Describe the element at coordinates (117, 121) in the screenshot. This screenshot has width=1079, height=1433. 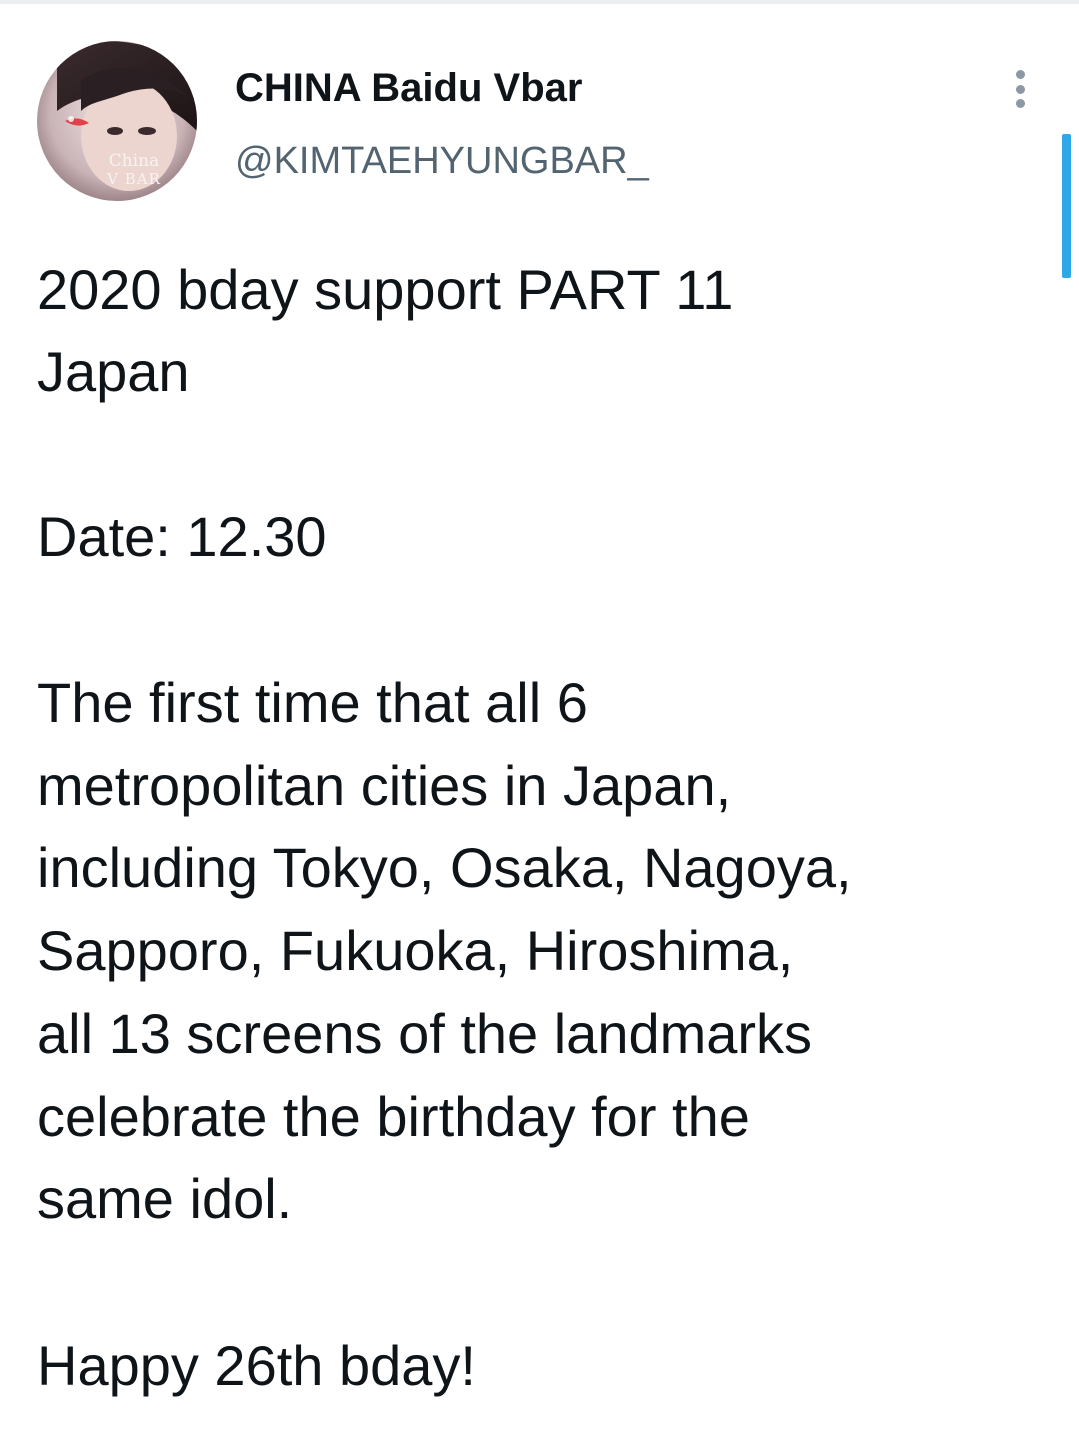
I see `avatar: China V BAR` at that location.